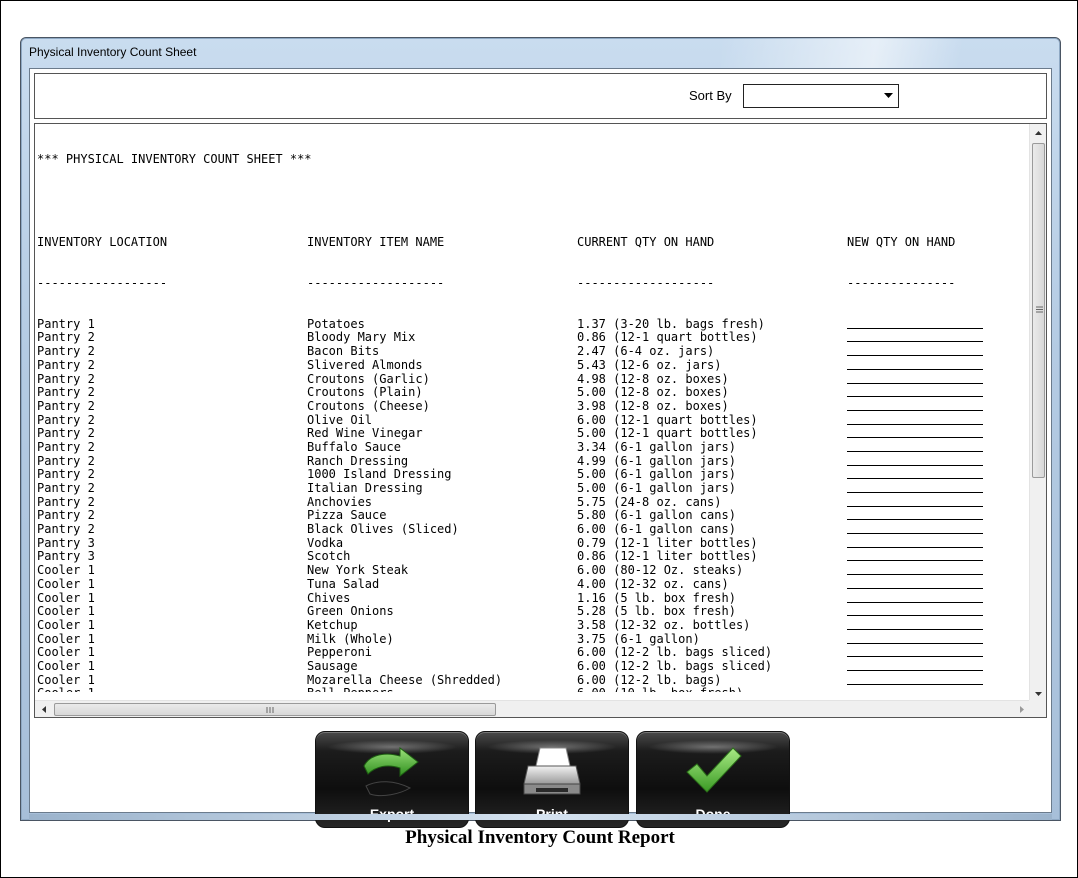  Describe the element at coordinates (358, 460) in the screenshot. I see `row-item-name: Ranch Dressing` at that location.